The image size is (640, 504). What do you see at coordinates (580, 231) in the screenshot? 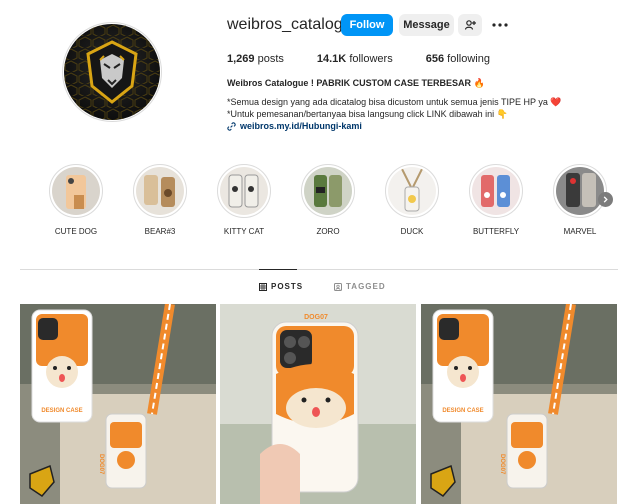
I see `highlight-label: MARVEL` at bounding box center [580, 231].